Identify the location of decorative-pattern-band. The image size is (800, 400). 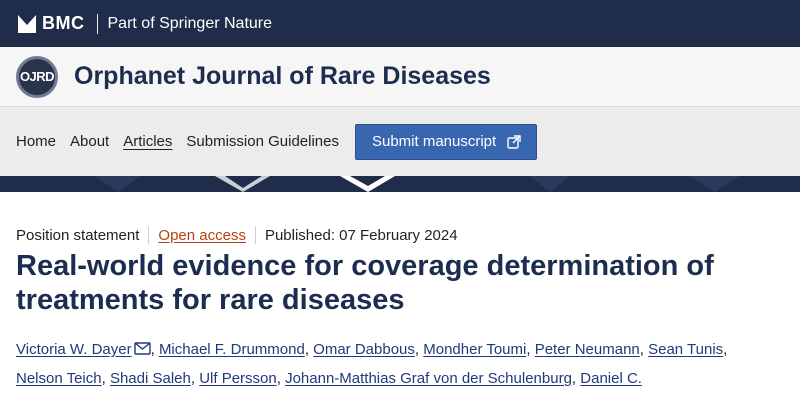
(400, 184).